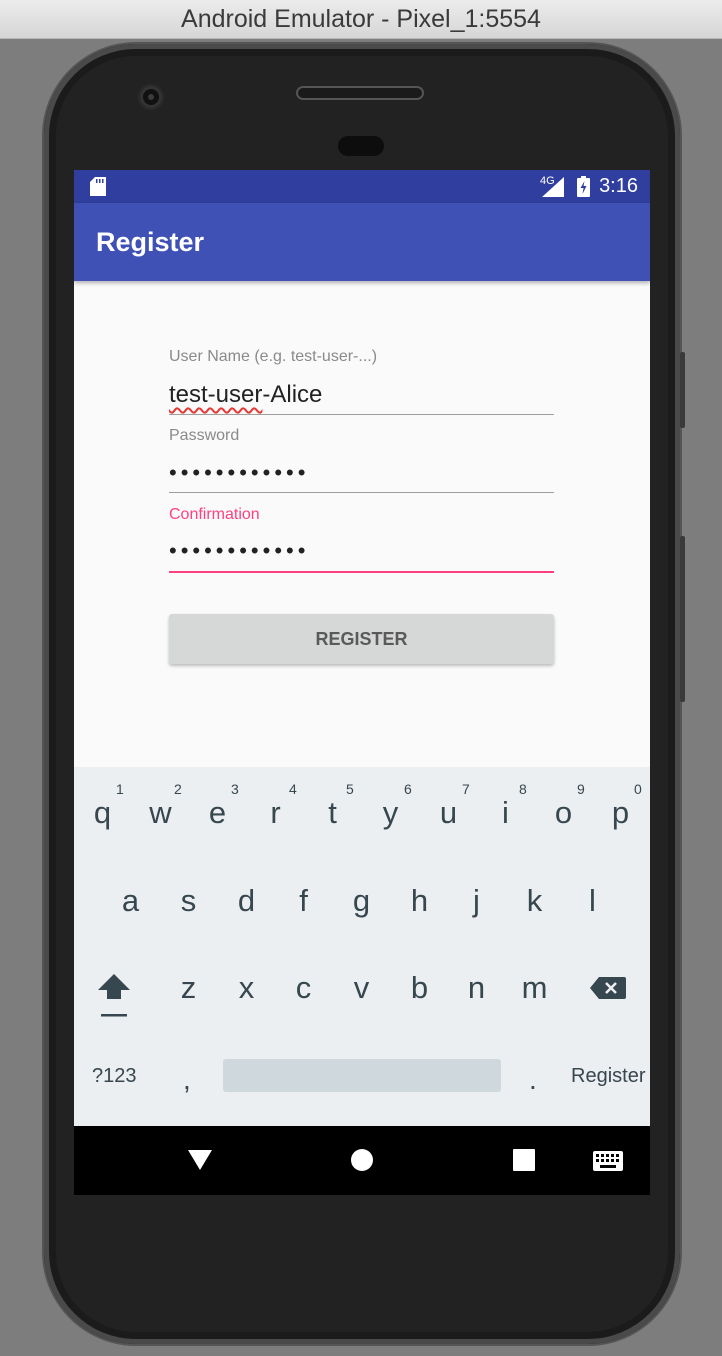 The width and height of the screenshot is (722, 1356). Describe the element at coordinates (534, 988) in the screenshot. I see `key-m: m` at that location.